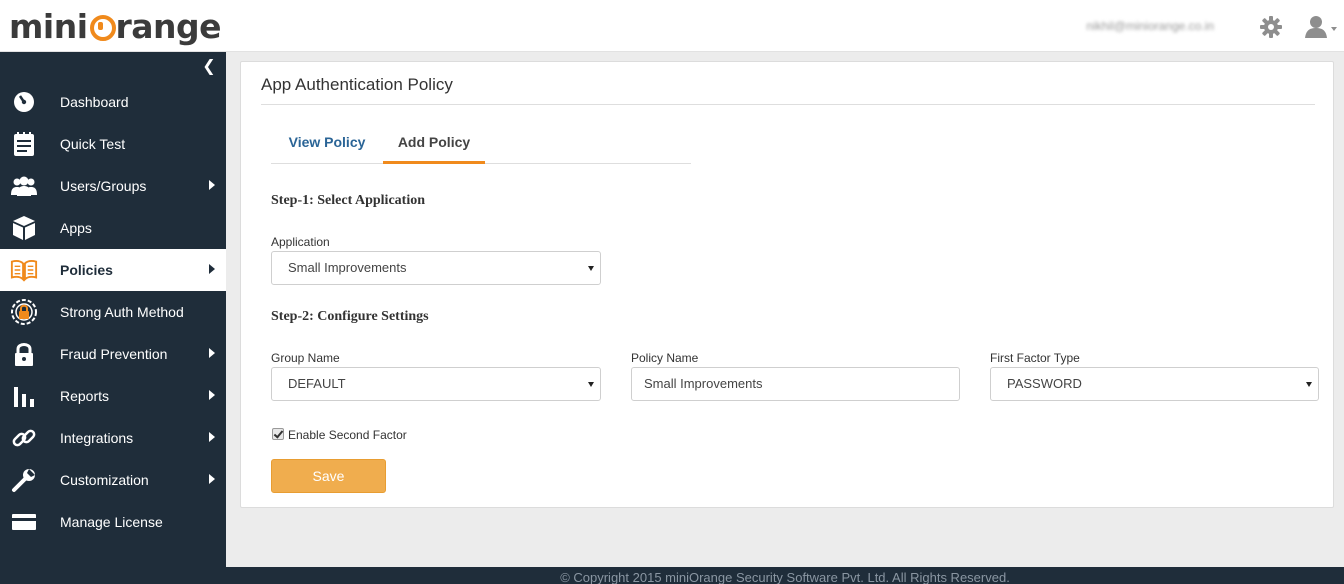 The image size is (1344, 584). What do you see at coordinates (76, 228) in the screenshot?
I see `sidebar-item-label: Apps` at bounding box center [76, 228].